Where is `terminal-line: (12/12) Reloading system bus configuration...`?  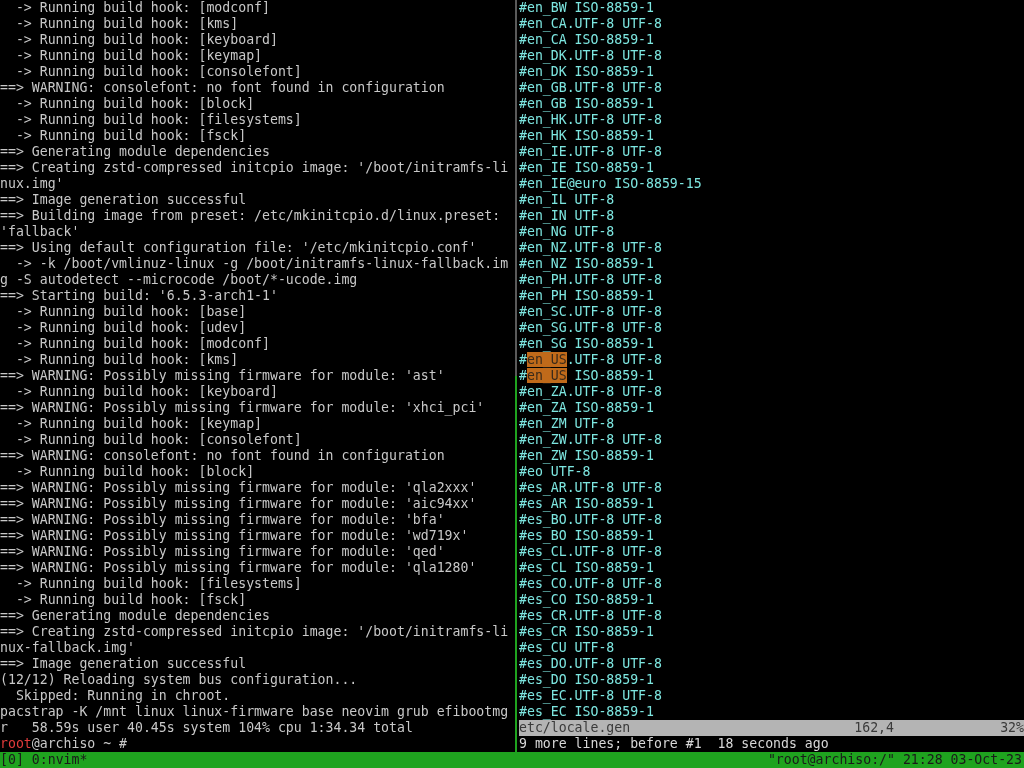
terminal-line: (12/12) Reloading system bus configuration... is located at coordinates (179, 680).